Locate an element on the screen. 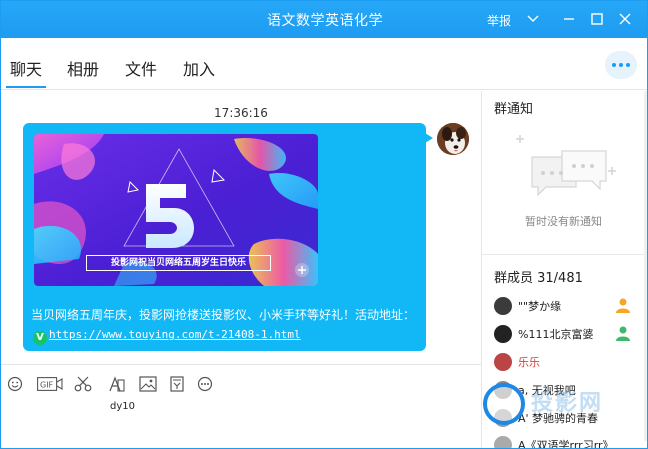 This screenshot has width=648, height=449. member-name: %111北京富婆 is located at coordinates (556, 334).